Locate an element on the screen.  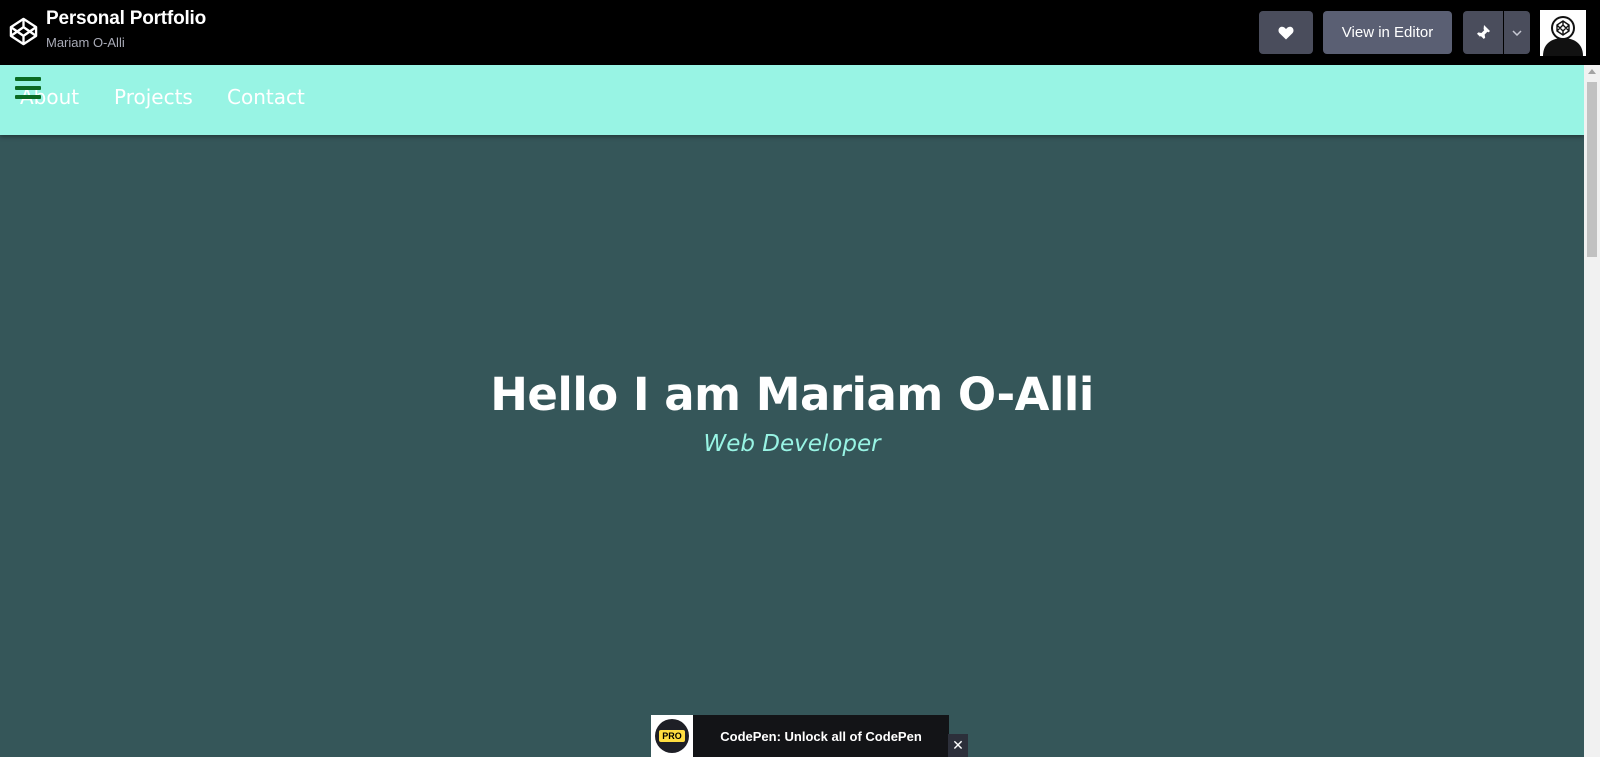
nav-link-projects: Projects is located at coordinates (153, 97).